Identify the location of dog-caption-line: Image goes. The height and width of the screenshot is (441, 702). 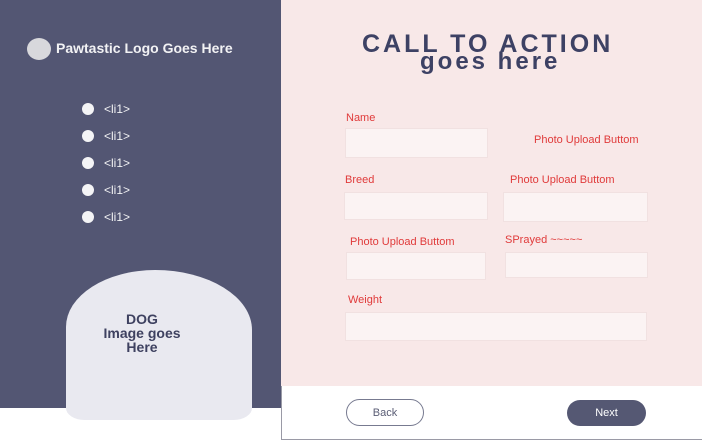
(142, 333).